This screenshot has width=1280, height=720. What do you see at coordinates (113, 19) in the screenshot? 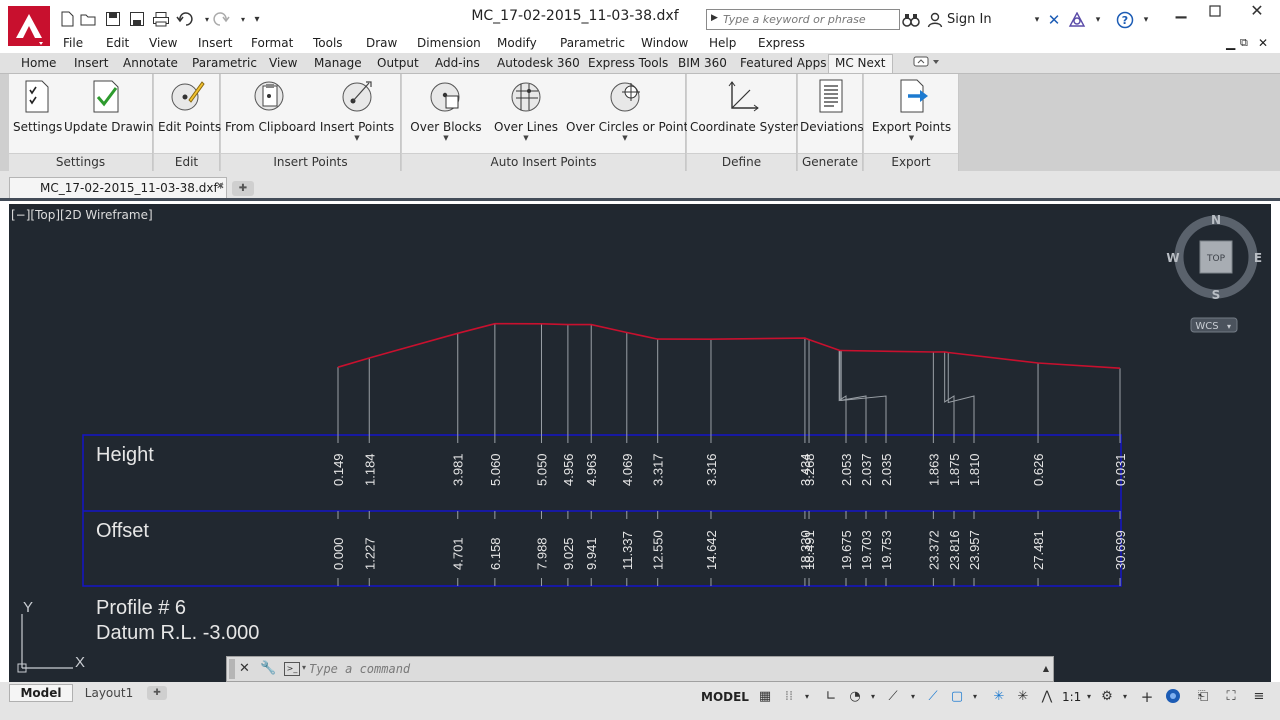
I see `save-icon` at bounding box center [113, 19].